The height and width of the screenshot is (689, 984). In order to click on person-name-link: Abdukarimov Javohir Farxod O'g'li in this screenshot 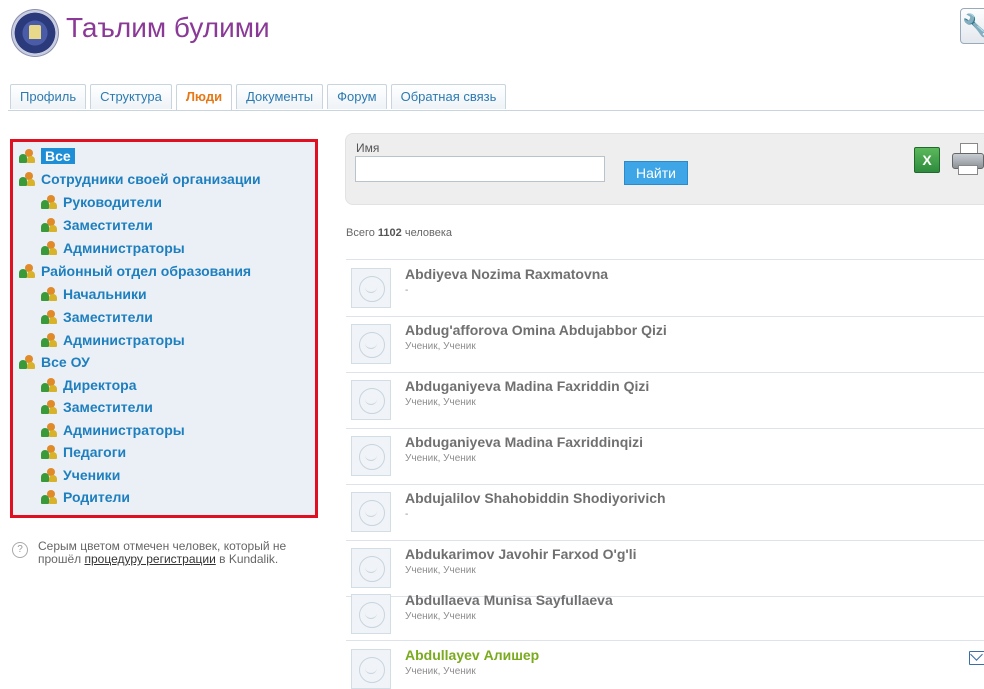, I will do `click(521, 554)`.